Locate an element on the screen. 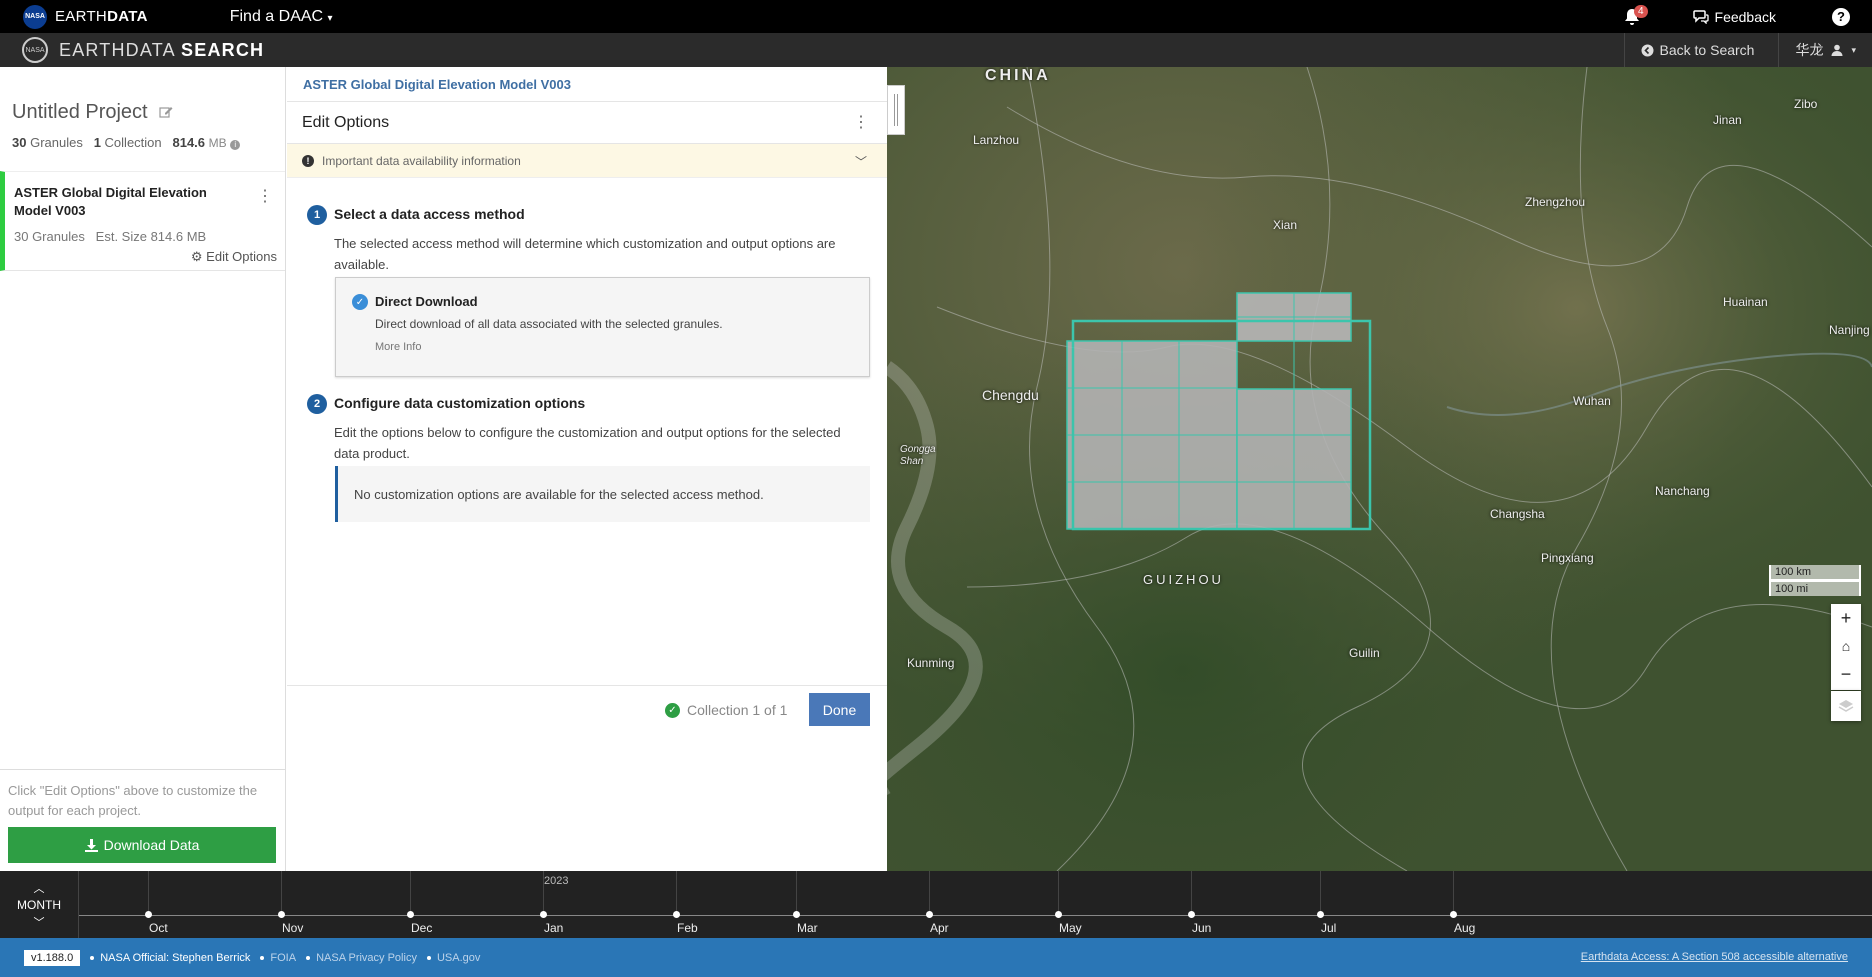 Image resolution: width=1872 pixels, height=977 pixels. help-button: ? is located at coordinates (1841, 16).